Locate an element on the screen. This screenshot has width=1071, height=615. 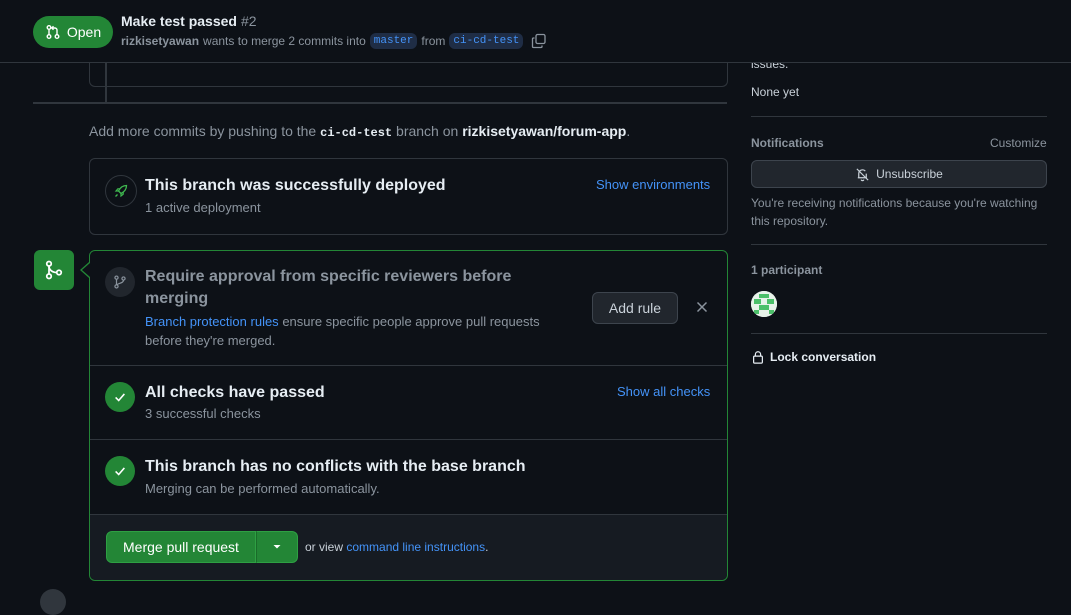
copy-icon is located at coordinates (539, 41).